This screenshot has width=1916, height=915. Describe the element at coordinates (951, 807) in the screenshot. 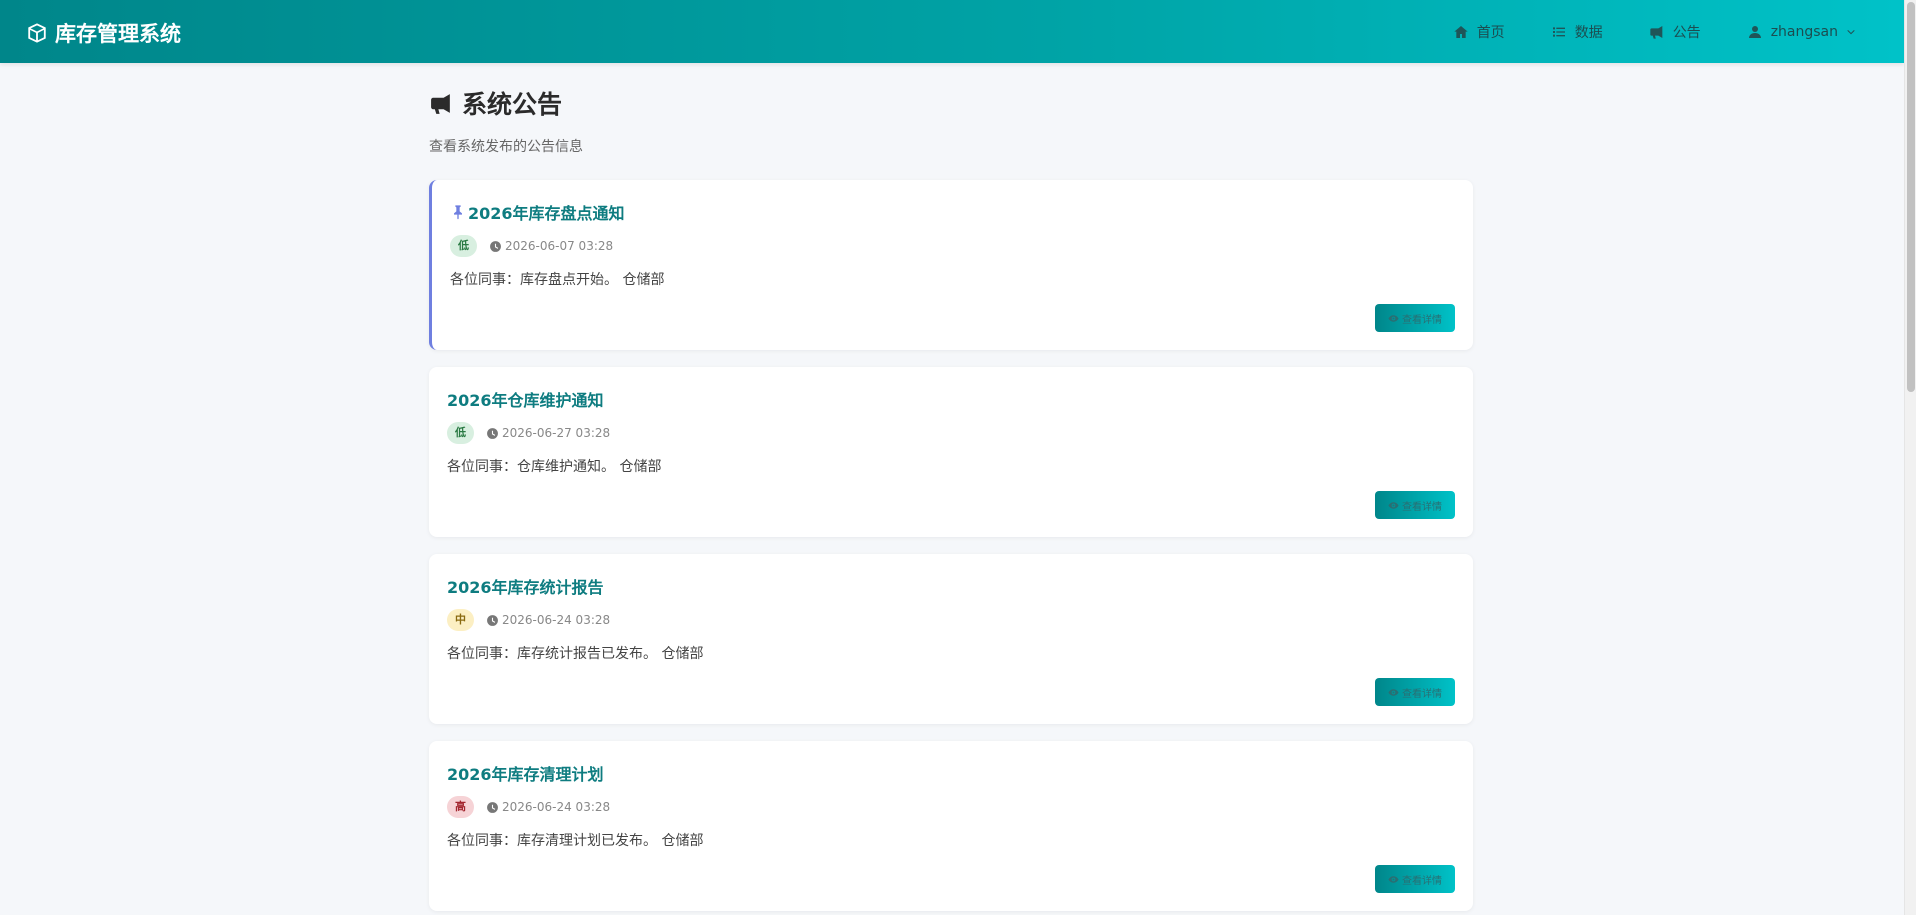

I see `announcement-meta: 高 2026-06-24 03:28` at that location.